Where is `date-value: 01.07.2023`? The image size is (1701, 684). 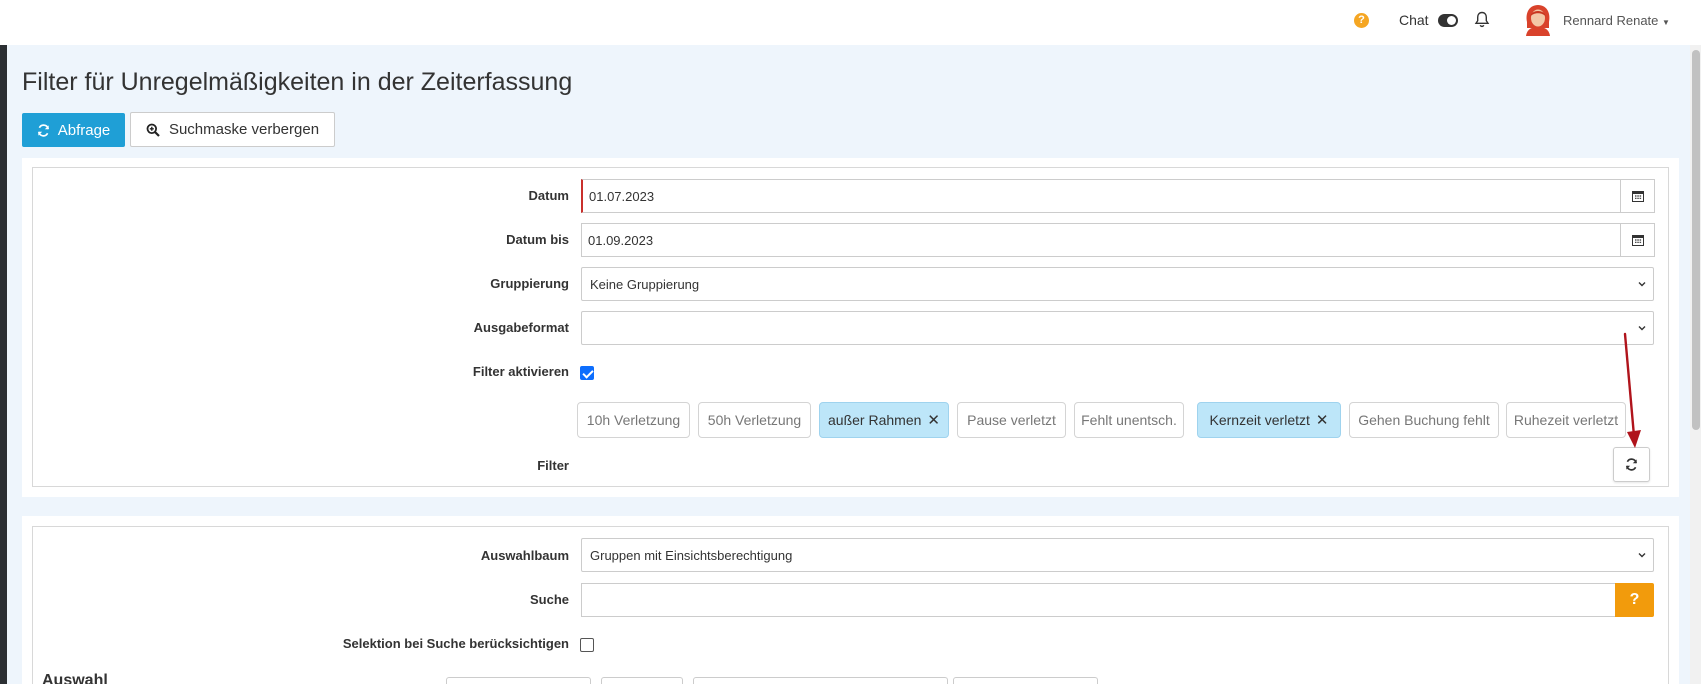 date-value: 01.07.2023 is located at coordinates (622, 196).